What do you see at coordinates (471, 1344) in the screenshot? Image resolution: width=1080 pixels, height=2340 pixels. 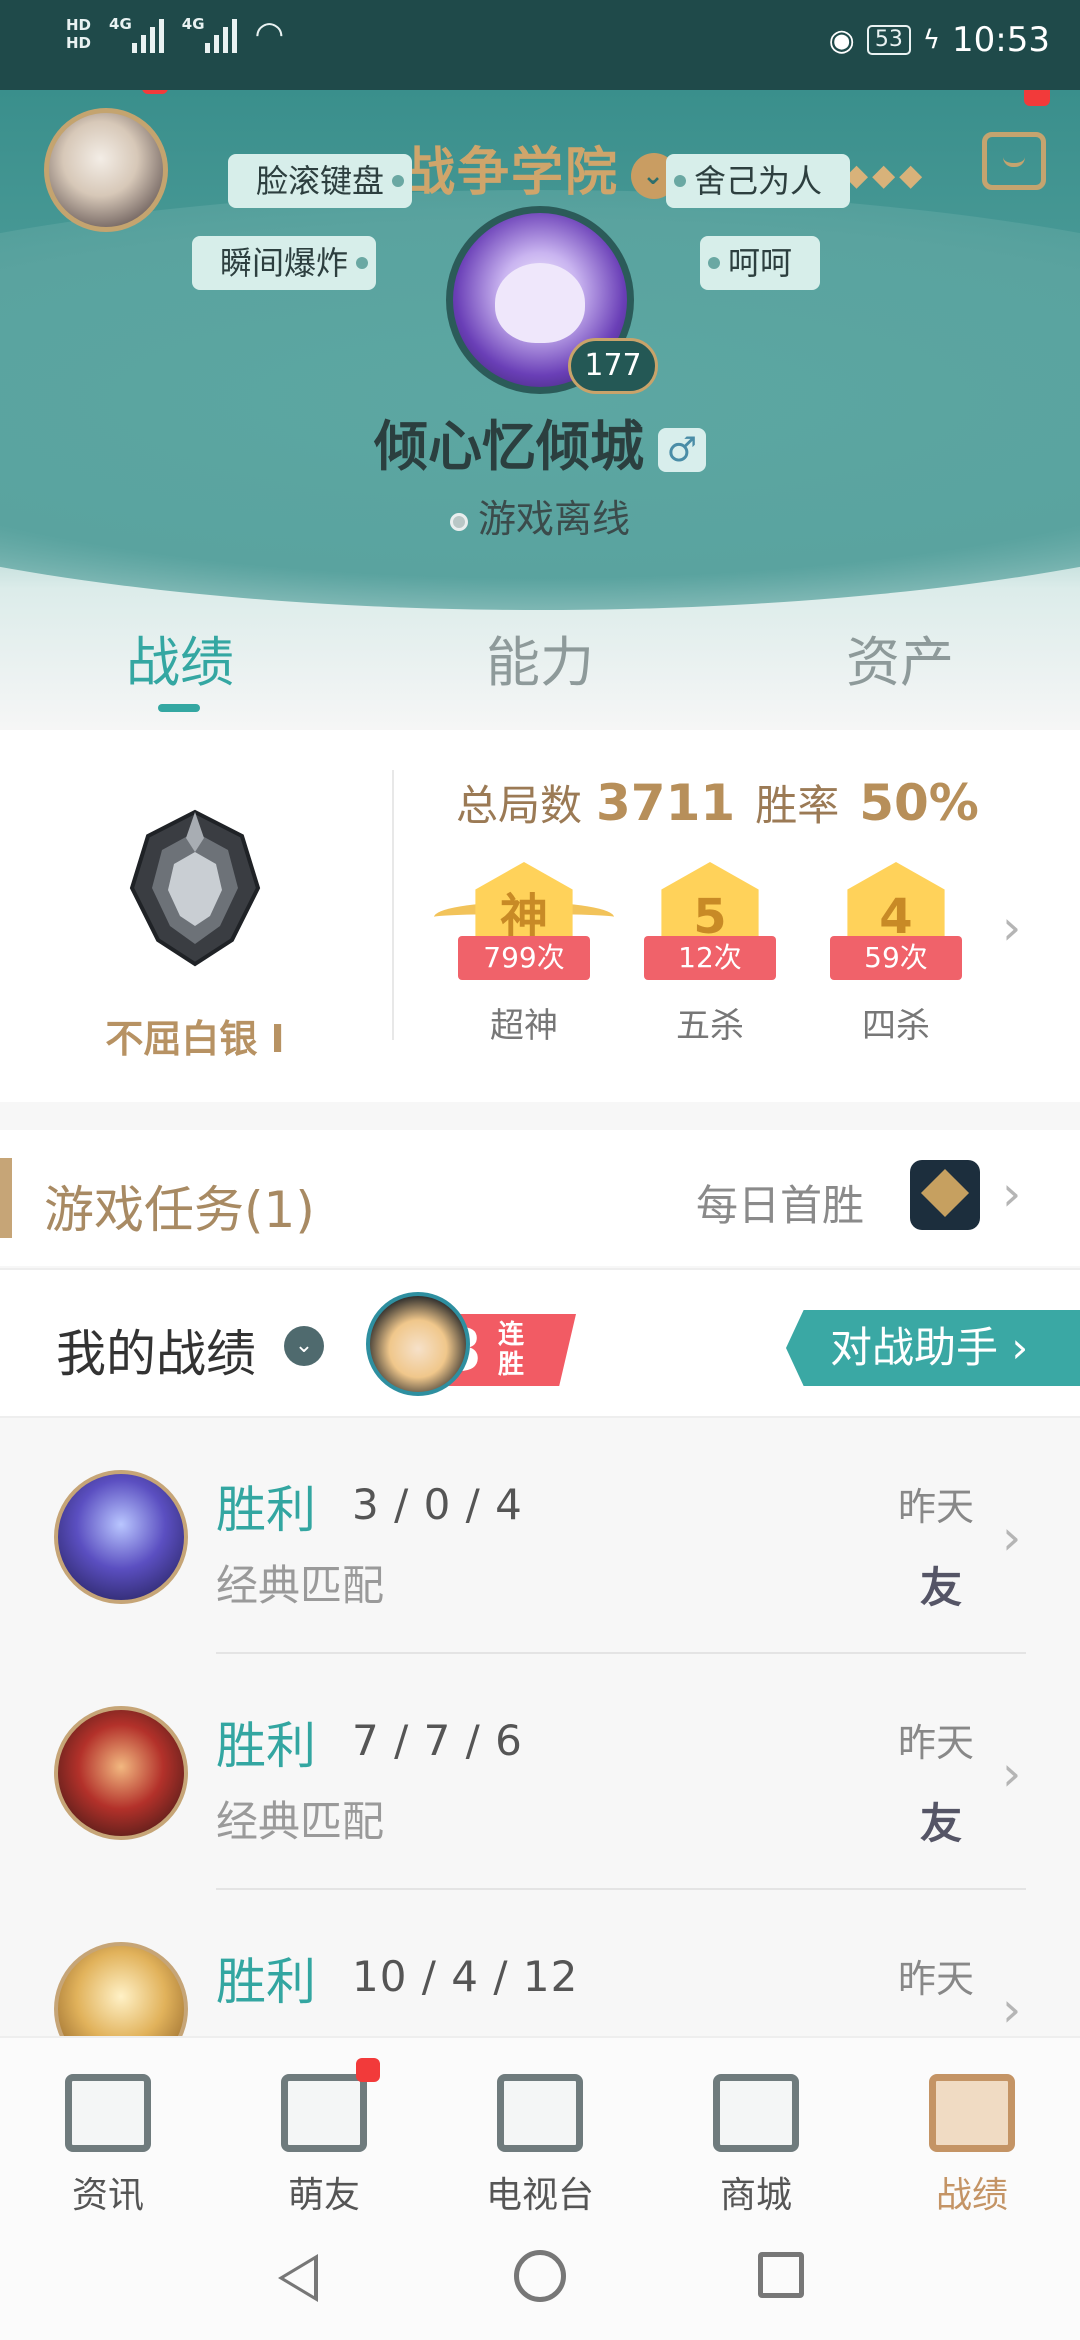 I see `win-streak-badge: 3 连胜` at bounding box center [471, 1344].